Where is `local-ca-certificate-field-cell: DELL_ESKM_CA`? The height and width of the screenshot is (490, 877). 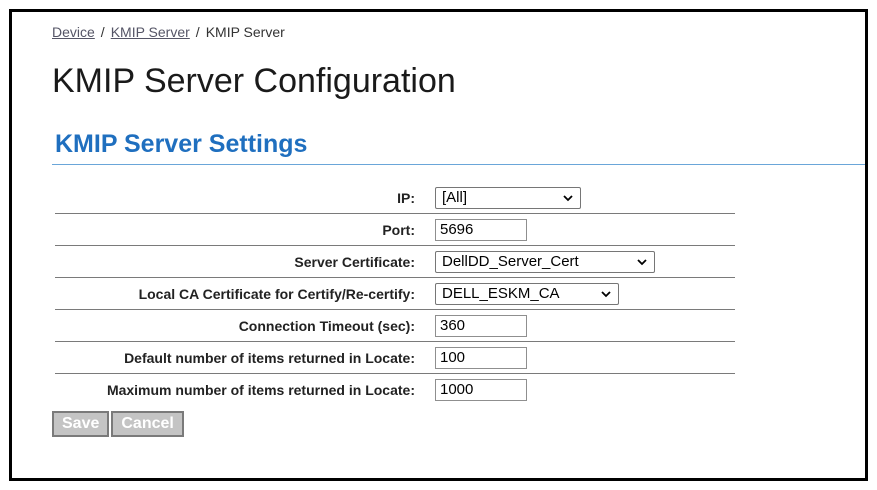 local-ca-certificate-field-cell: DELL_ESKM_CA is located at coordinates (585, 293).